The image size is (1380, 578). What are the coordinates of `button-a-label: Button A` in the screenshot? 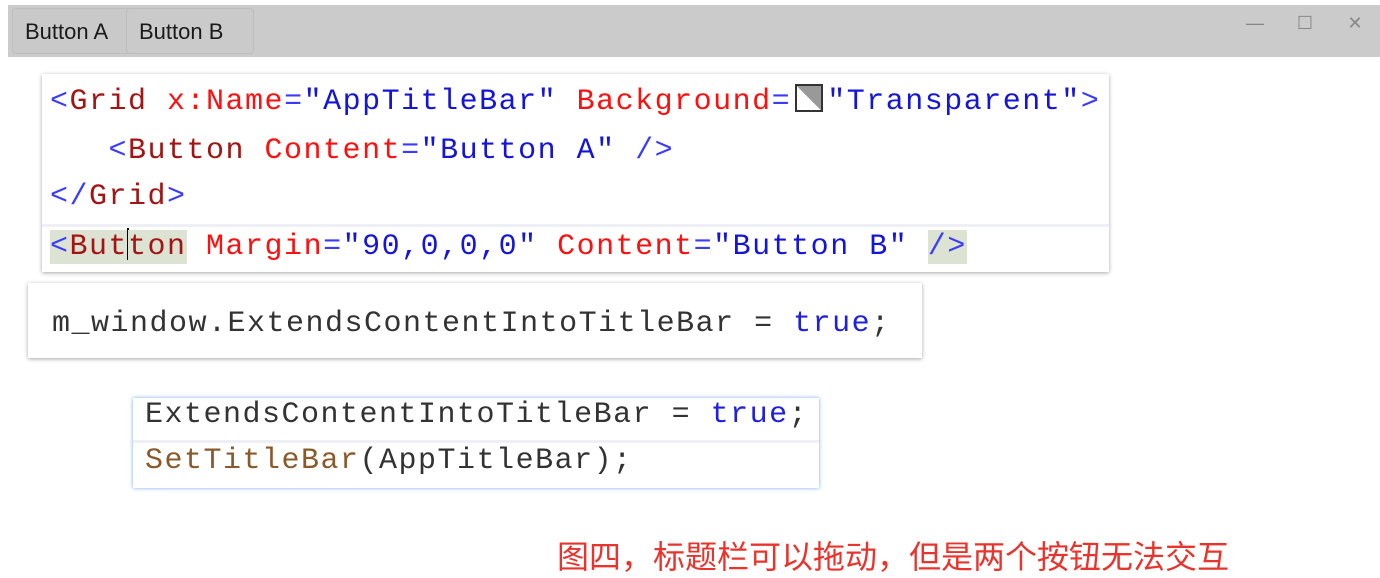 It's located at (67, 31).